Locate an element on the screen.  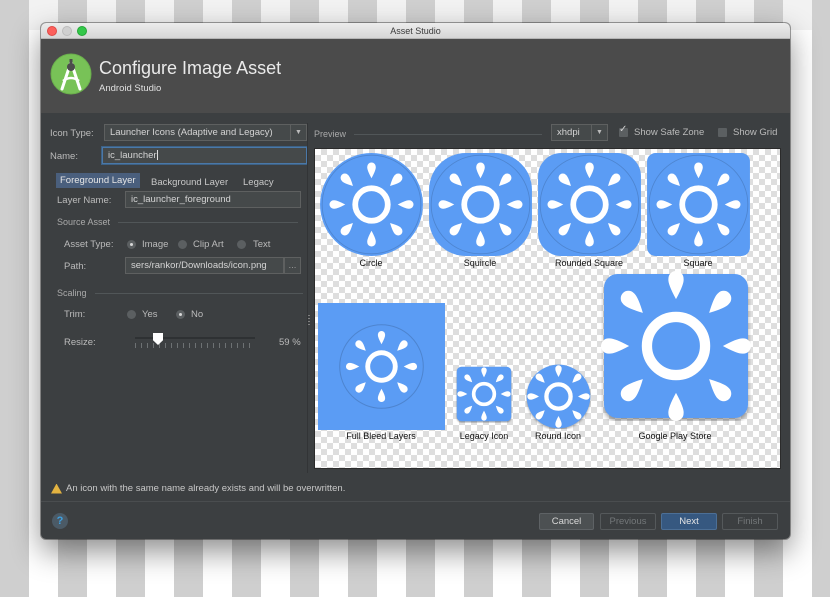
window-controls is located at coordinates (67, 31).